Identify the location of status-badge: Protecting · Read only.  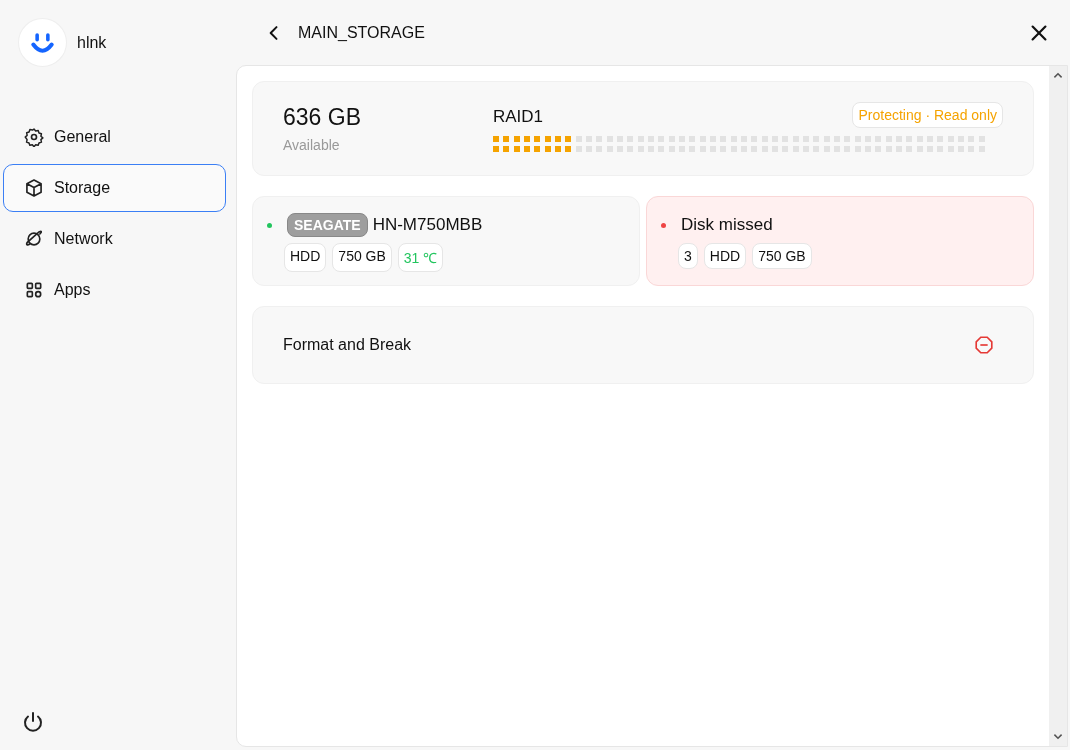
(927, 115).